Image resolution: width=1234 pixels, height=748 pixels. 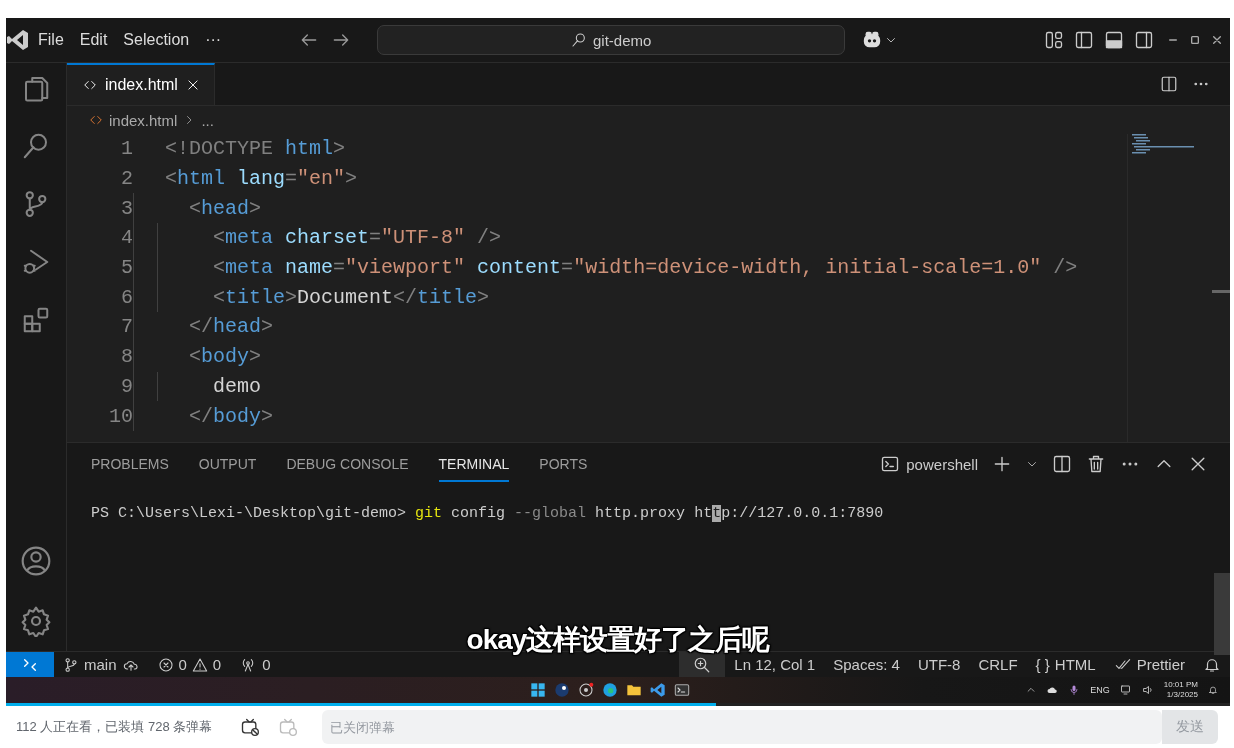 What do you see at coordinates (1180, 690) in the screenshot?
I see `taskbar-clock: 10:01 PM 1/3/2025` at bounding box center [1180, 690].